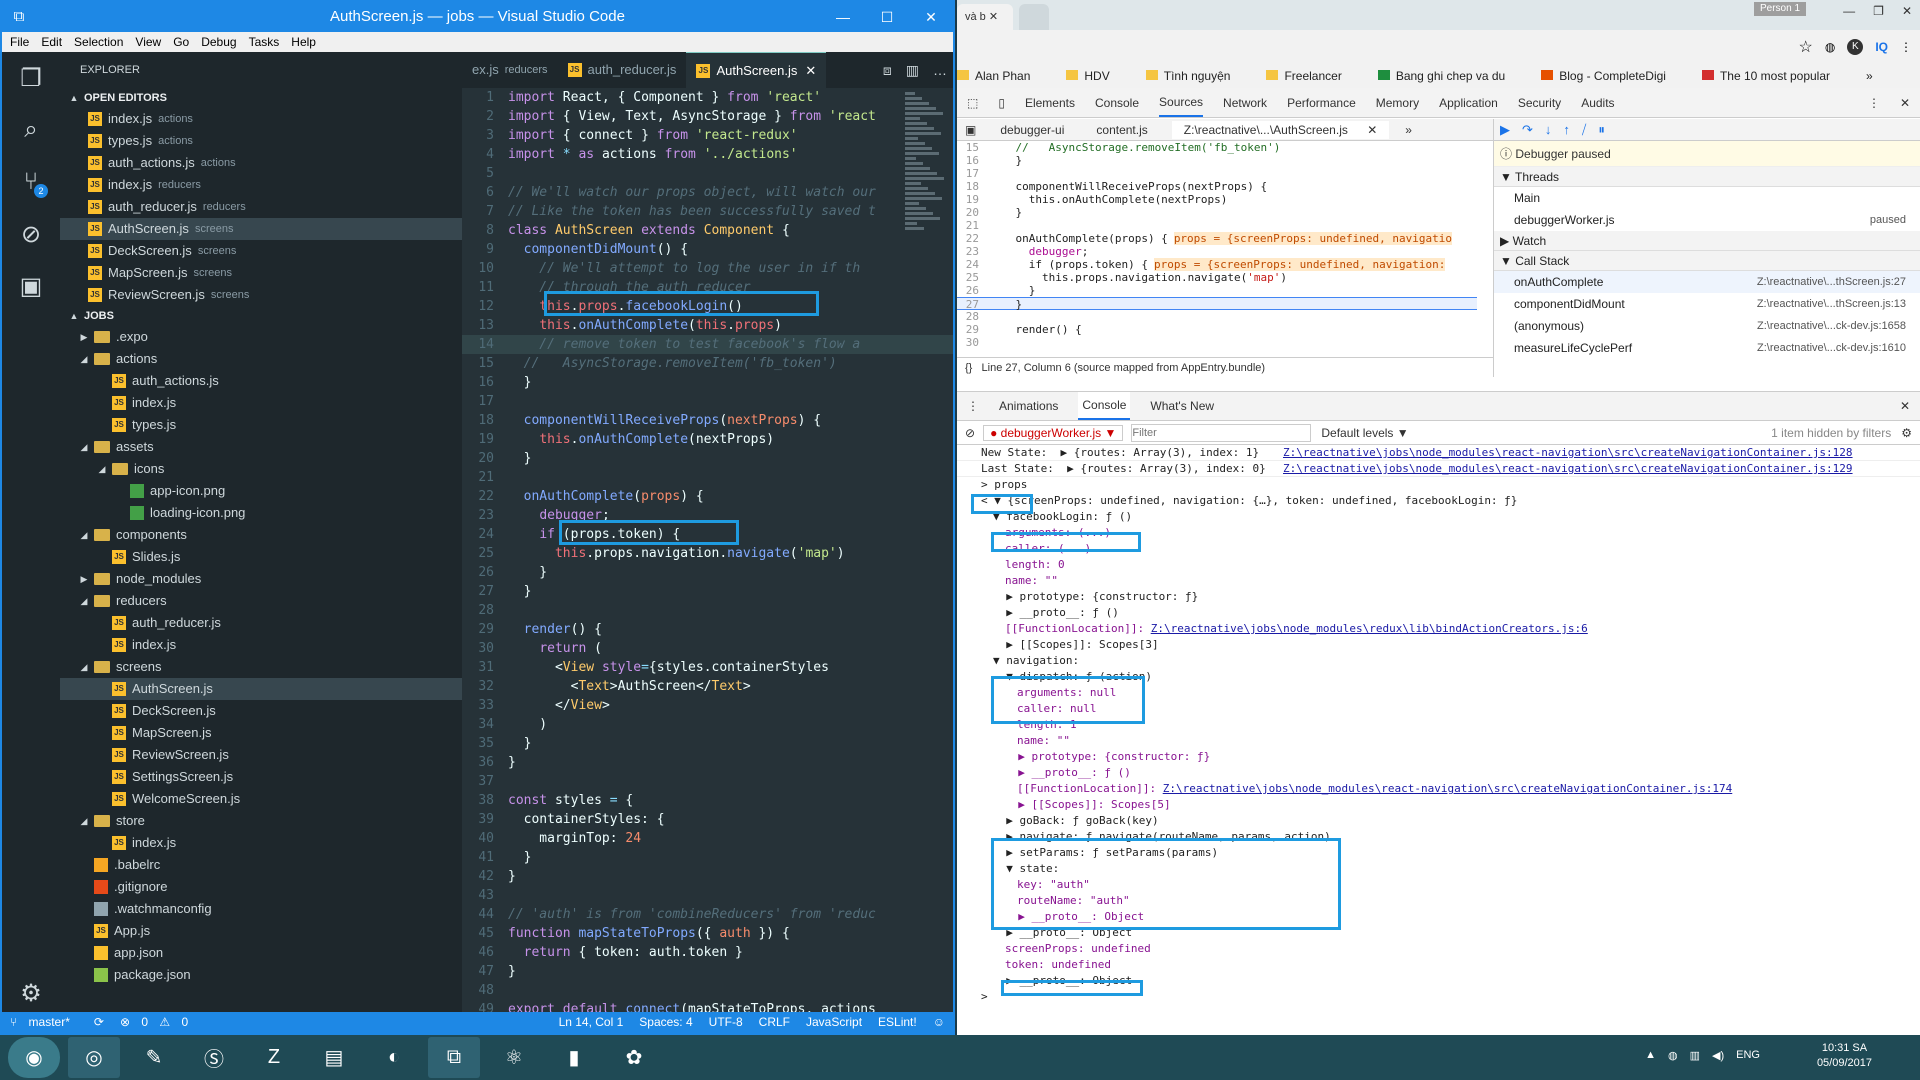 The image size is (1920, 1080). Describe the element at coordinates (261, 557) in the screenshot. I see `tree-file: JS Slides.js` at that location.